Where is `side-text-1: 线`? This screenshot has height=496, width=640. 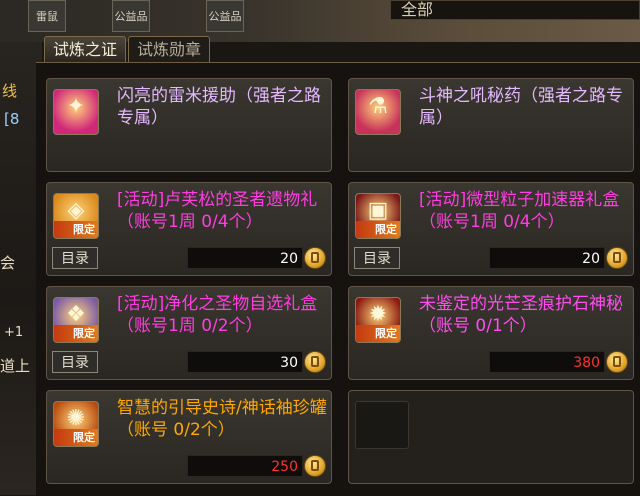 side-text-1: 线 is located at coordinates (10, 91).